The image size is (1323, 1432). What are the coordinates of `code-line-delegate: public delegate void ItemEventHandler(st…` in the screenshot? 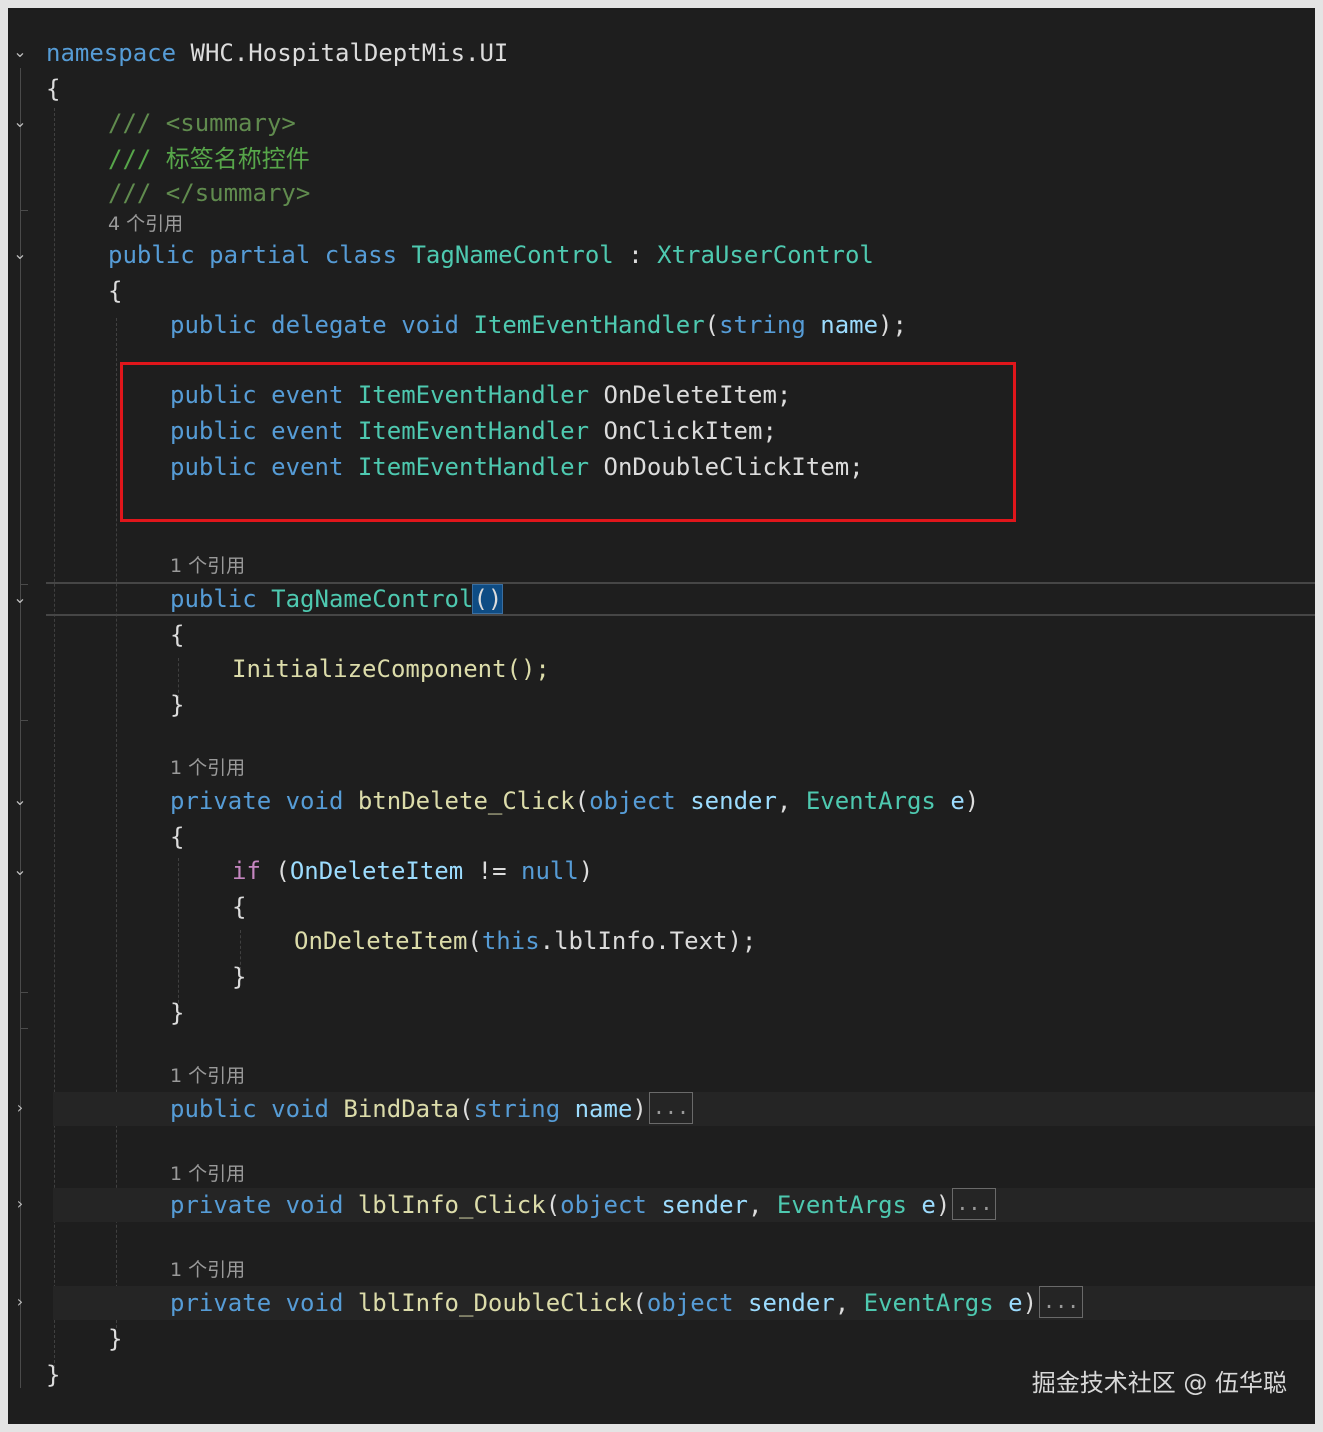 It's located at (661, 325).